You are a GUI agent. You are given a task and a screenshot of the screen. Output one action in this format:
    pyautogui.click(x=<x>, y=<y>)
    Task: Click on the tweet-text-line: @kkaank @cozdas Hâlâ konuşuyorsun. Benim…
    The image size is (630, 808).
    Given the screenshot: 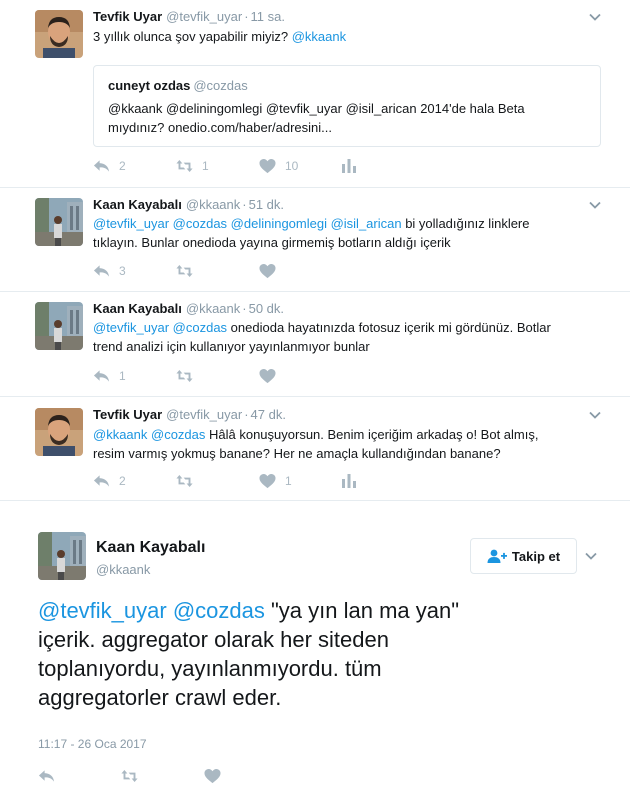 What is the action you would take?
    pyautogui.click(x=348, y=434)
    